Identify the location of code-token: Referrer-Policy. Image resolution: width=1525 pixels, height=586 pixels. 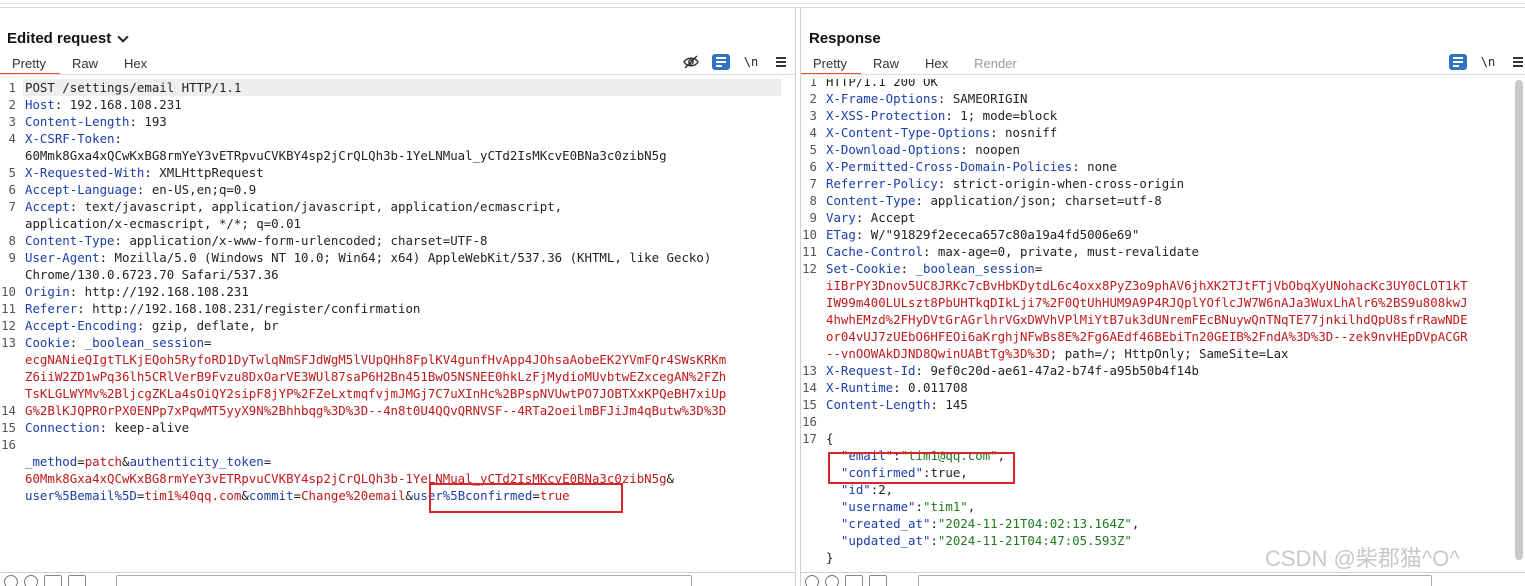
(882, 183).